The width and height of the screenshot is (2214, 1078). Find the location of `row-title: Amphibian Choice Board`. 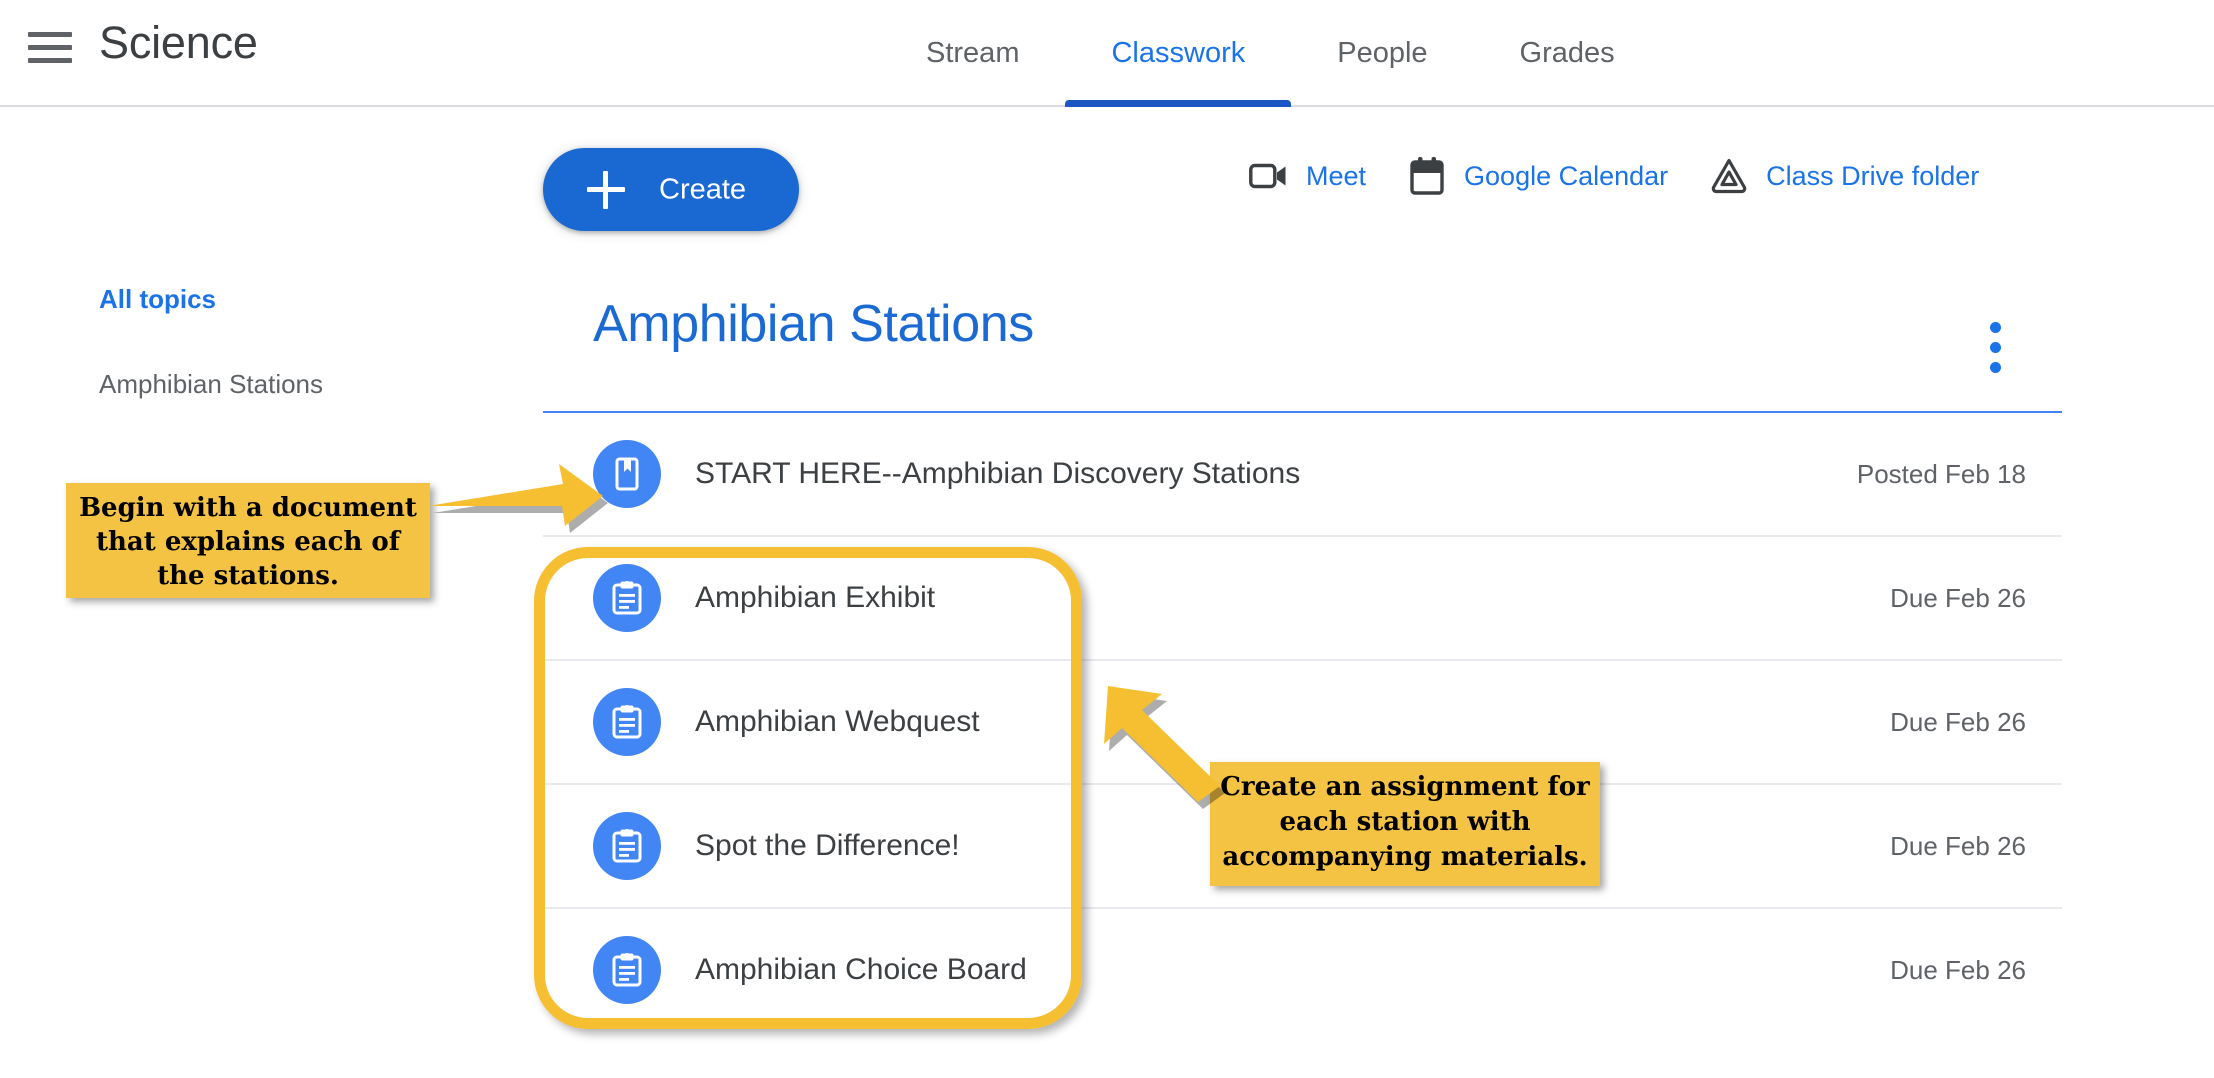

row-title: Amphibian Choice Board is located at coordinates (861, 969).